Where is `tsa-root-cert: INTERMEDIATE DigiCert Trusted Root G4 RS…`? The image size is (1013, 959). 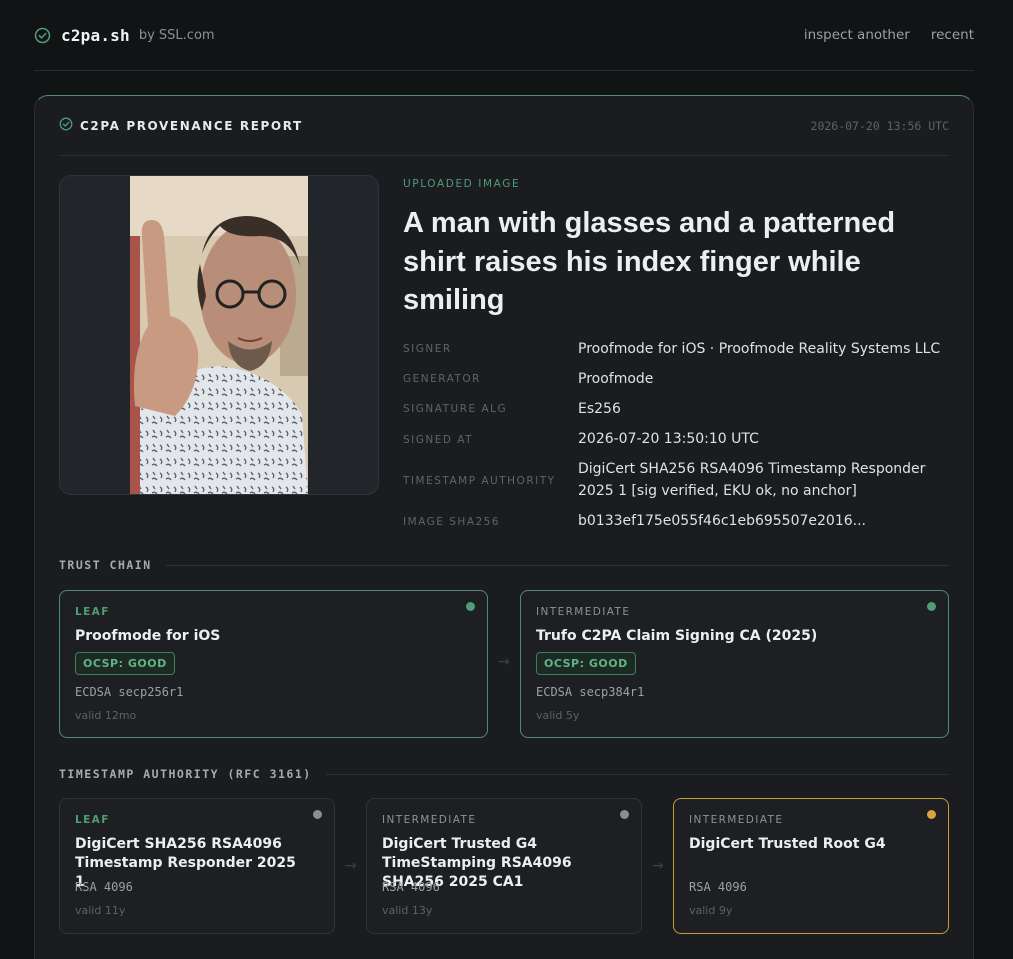
tsa-root-cert: INTERMEDIATE DigiCert Trusted Root G4 RS… is located at coordinates (811, 866).